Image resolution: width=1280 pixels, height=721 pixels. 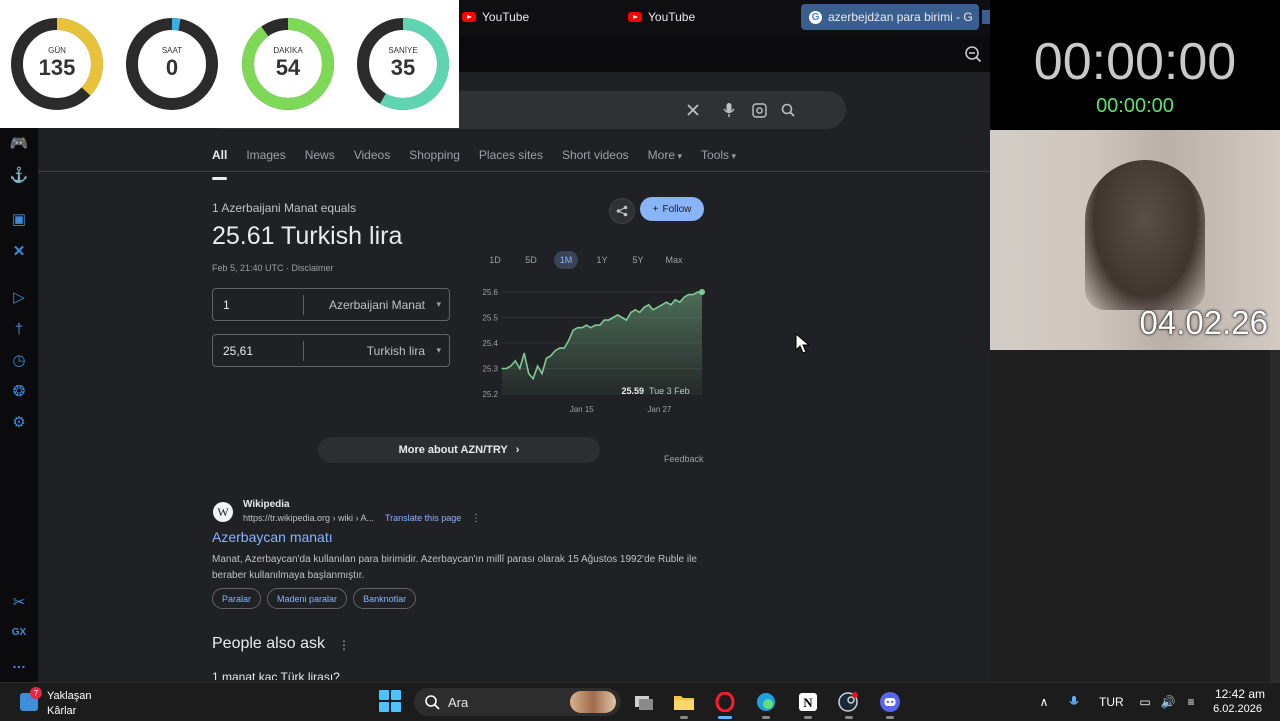 I want to click on notion-button: N, so click(x=808, y=704).